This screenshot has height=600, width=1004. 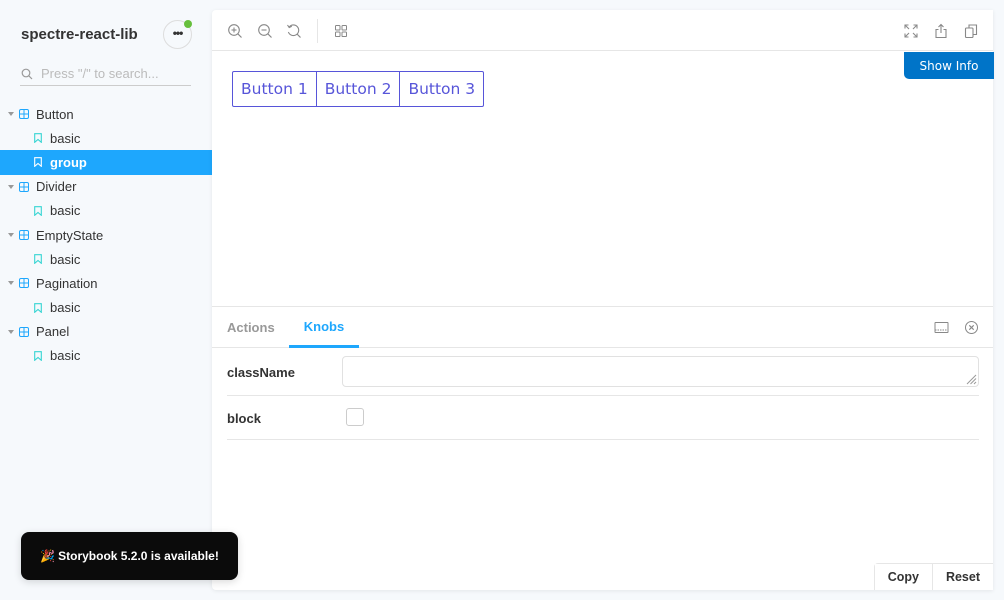 What do you see at coordinates (317, 31) in the screenshot?
I see `toolbar-separator` at bounding box center [317, 31].